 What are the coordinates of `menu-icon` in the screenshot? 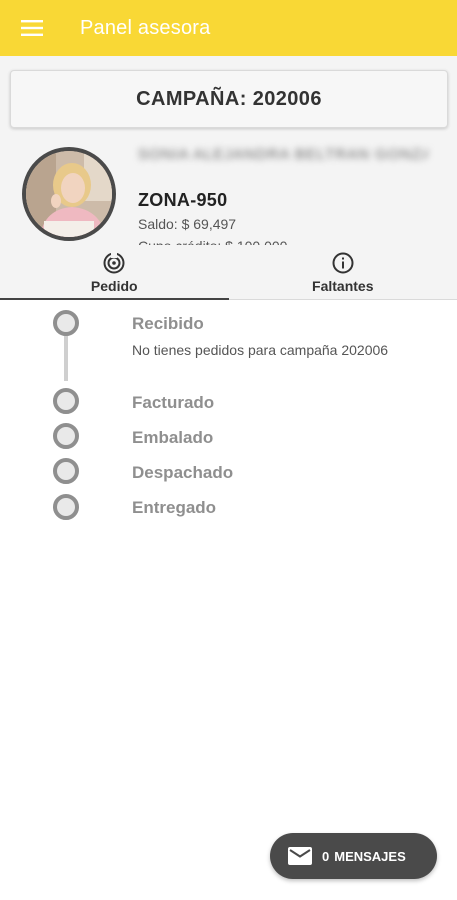 It's located at (32, 28).